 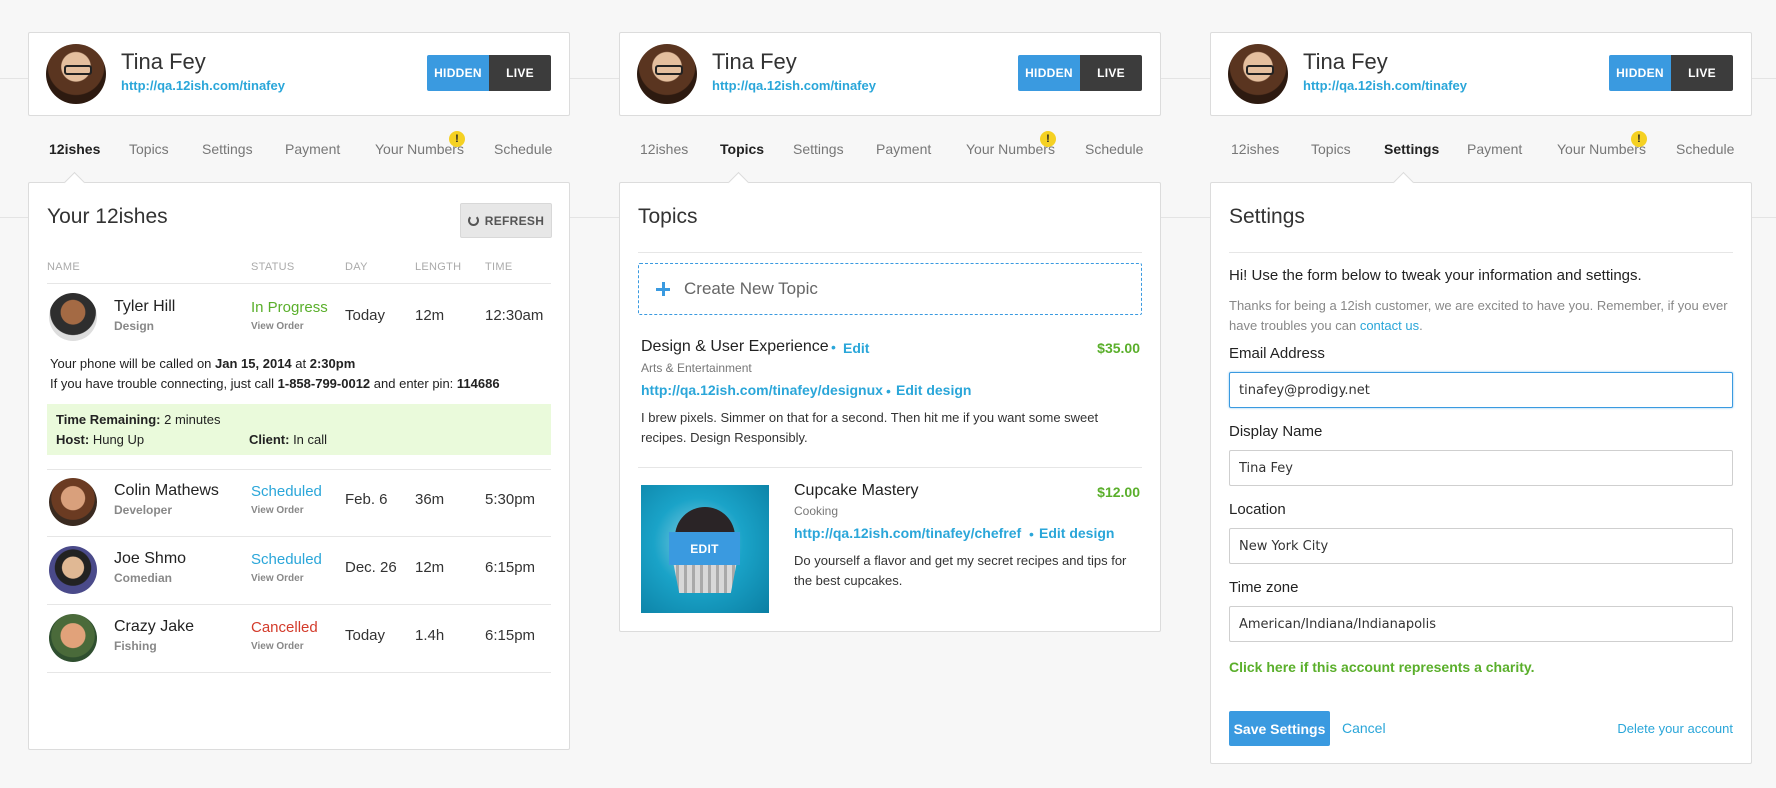 What do you see at coordinates (1276, 431) in the screenshot?
I see `display-name-label: Display Name` at bounding box center [1276, 431].